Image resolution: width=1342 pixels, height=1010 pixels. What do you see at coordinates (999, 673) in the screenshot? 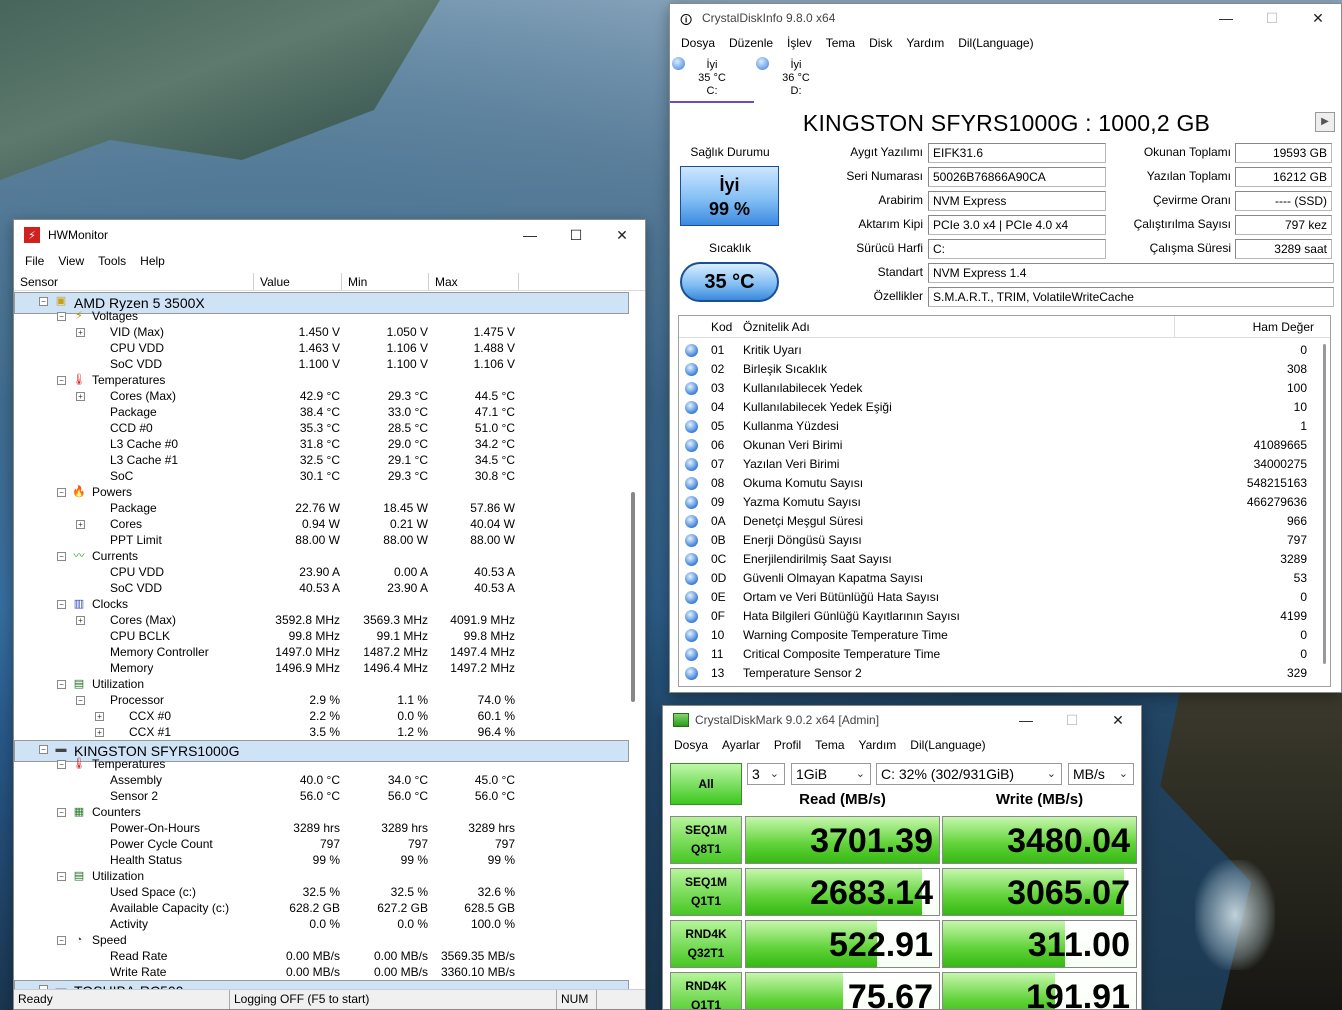
I see `attribute-row: 13 Temperature Sensor 2 329` at bounding box center [999, 673].